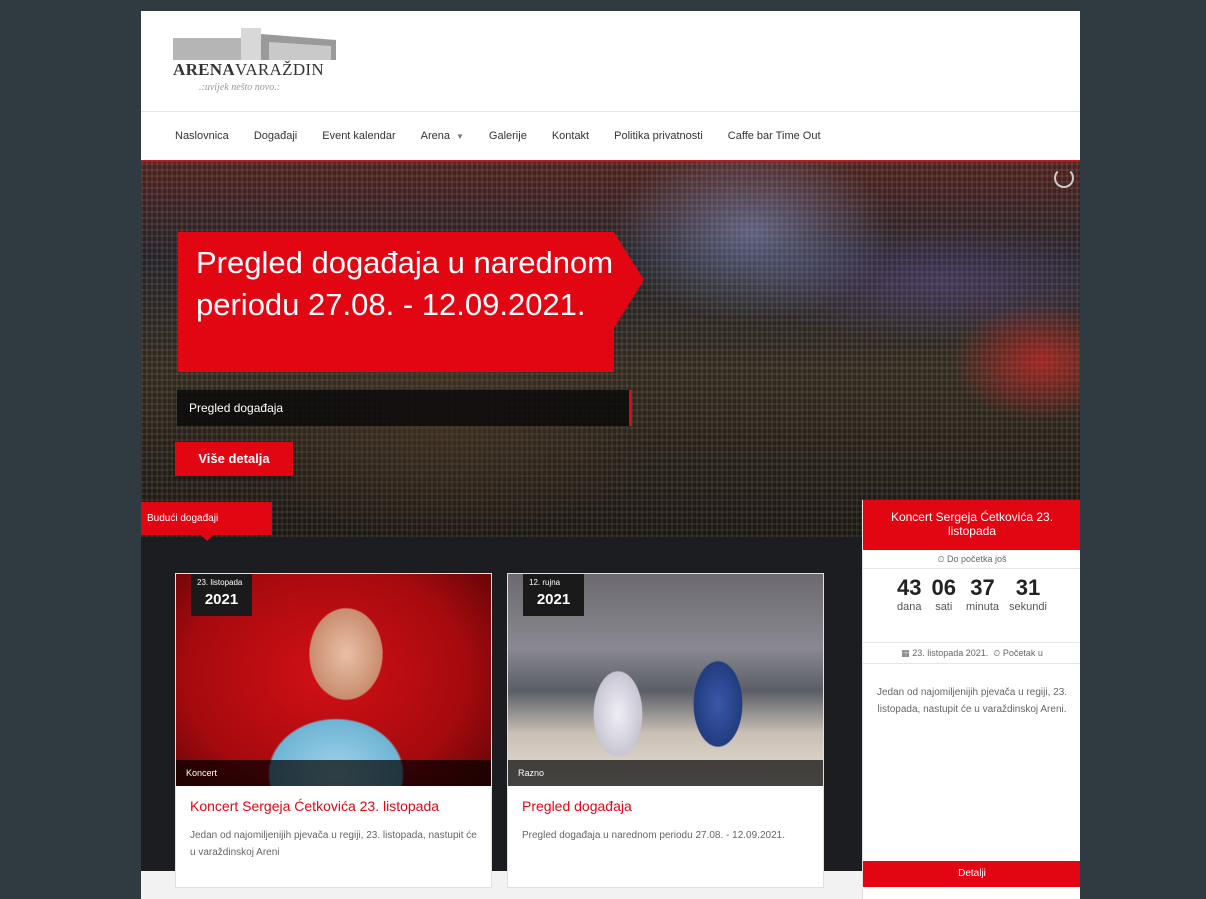 The height and width of the screenshot is (899, 1206). Describe the element at coordinates (1028, 594) in the screenshot. I see `countdown-seconds: 31 sekundi` at that location.